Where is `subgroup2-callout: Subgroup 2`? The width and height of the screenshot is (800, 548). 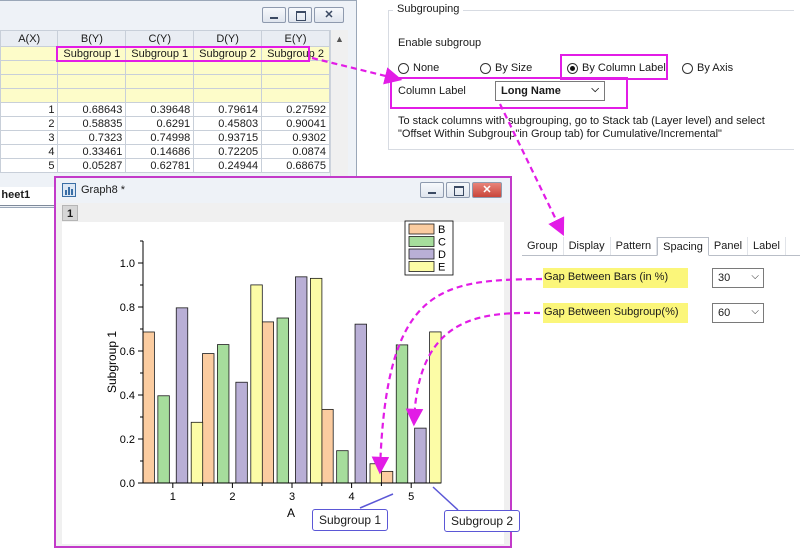 subgroup2-callout: Subgroup 2 is located at coordinates (482, 521).